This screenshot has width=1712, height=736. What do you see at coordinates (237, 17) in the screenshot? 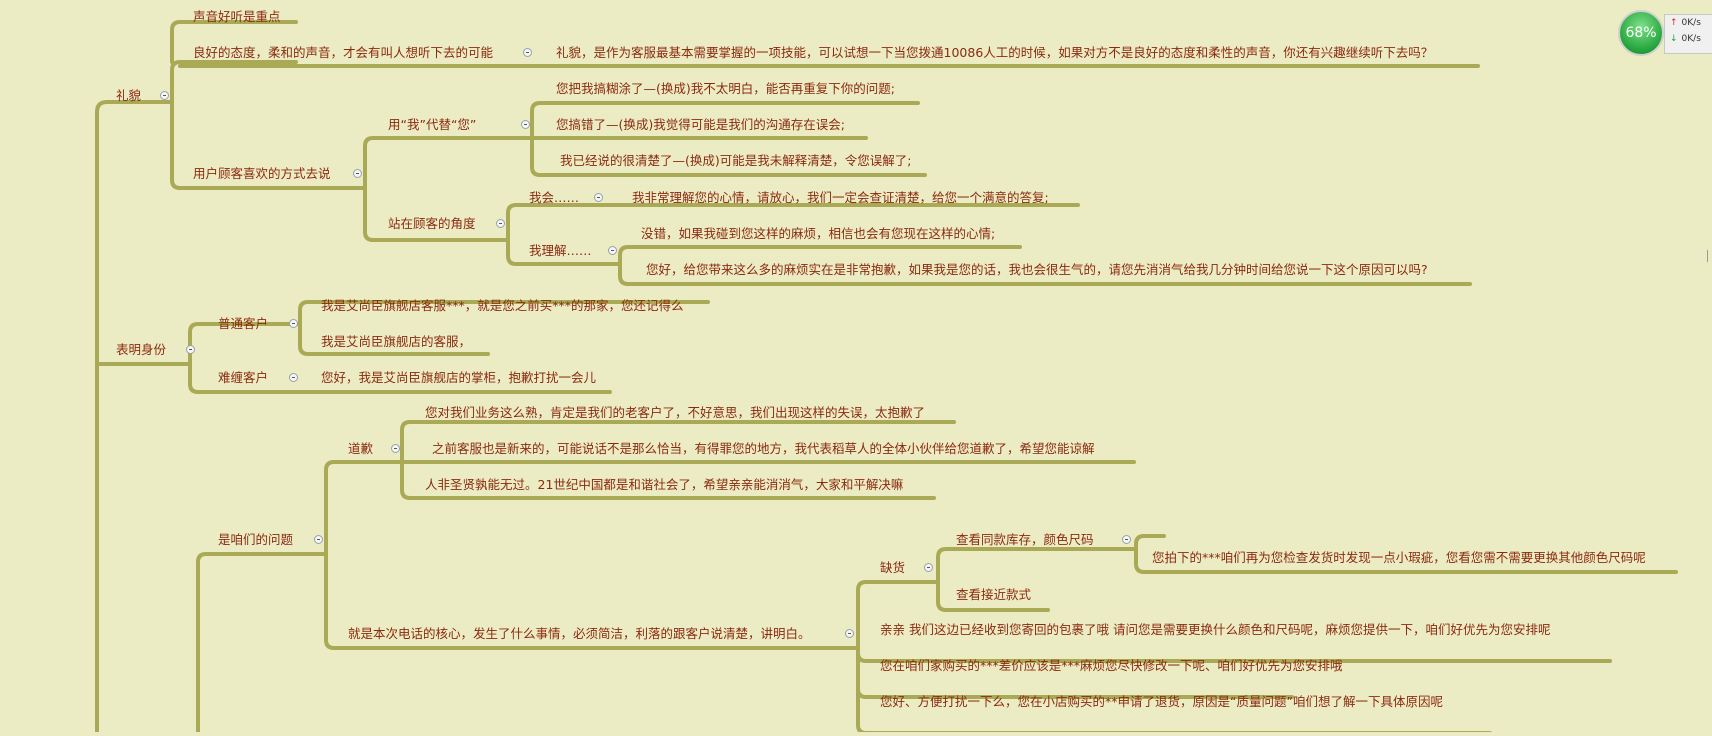
I see `node-voice-good: 声音好听是重点` at bounding box center [237, 17].